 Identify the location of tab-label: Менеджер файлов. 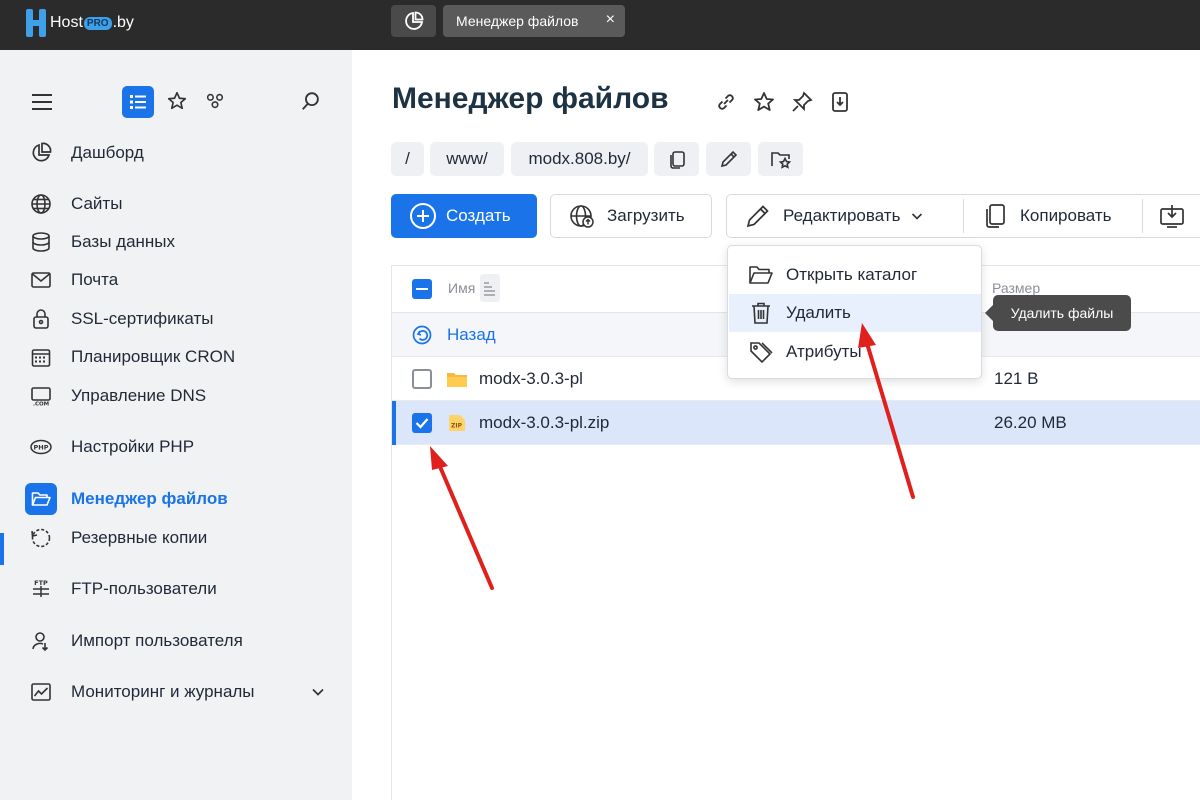
(517, 21).